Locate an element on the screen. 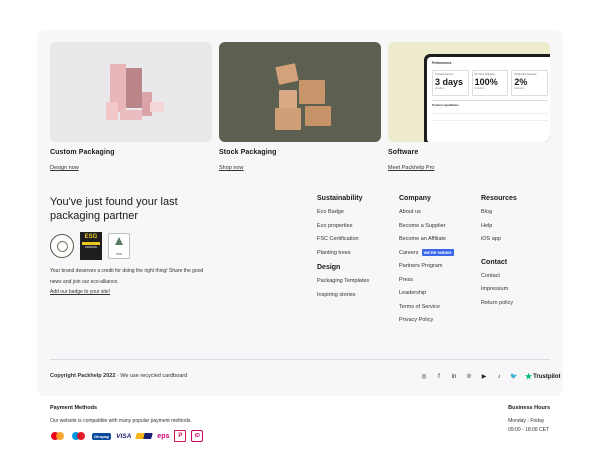 The width and height of the screenshot is (600, 459). footer-link-packaging-templates: Packaging Templates is located at coordinates (343, 282).